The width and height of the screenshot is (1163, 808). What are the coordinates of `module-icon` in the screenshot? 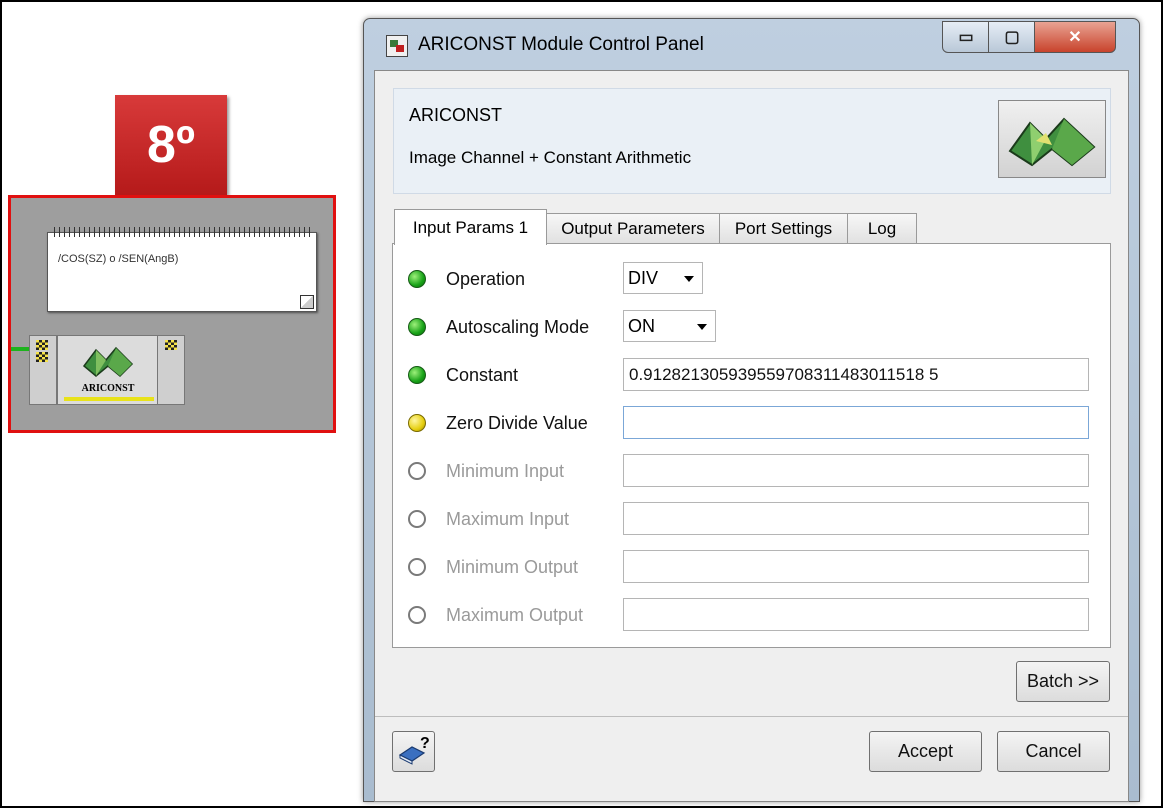 It's located at (108, 362).